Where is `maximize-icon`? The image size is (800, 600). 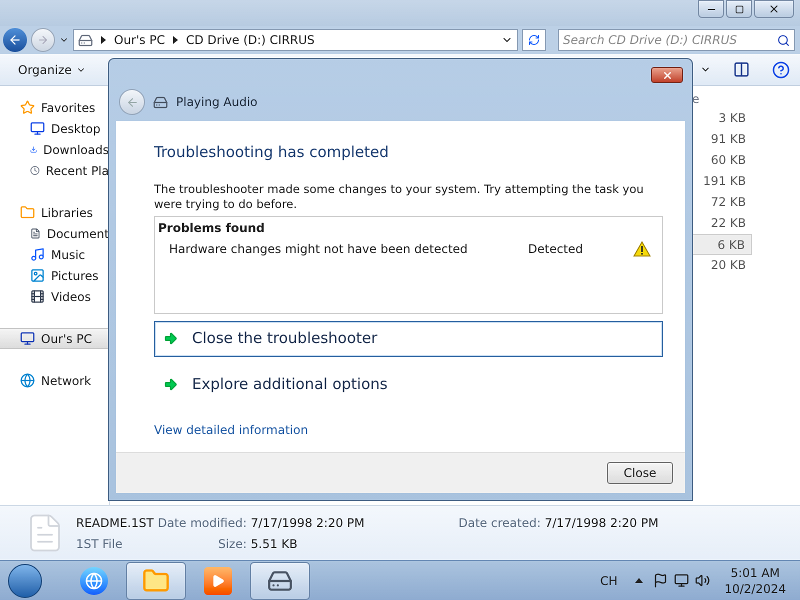
maximize-icon is located at coordinates (739, 9).